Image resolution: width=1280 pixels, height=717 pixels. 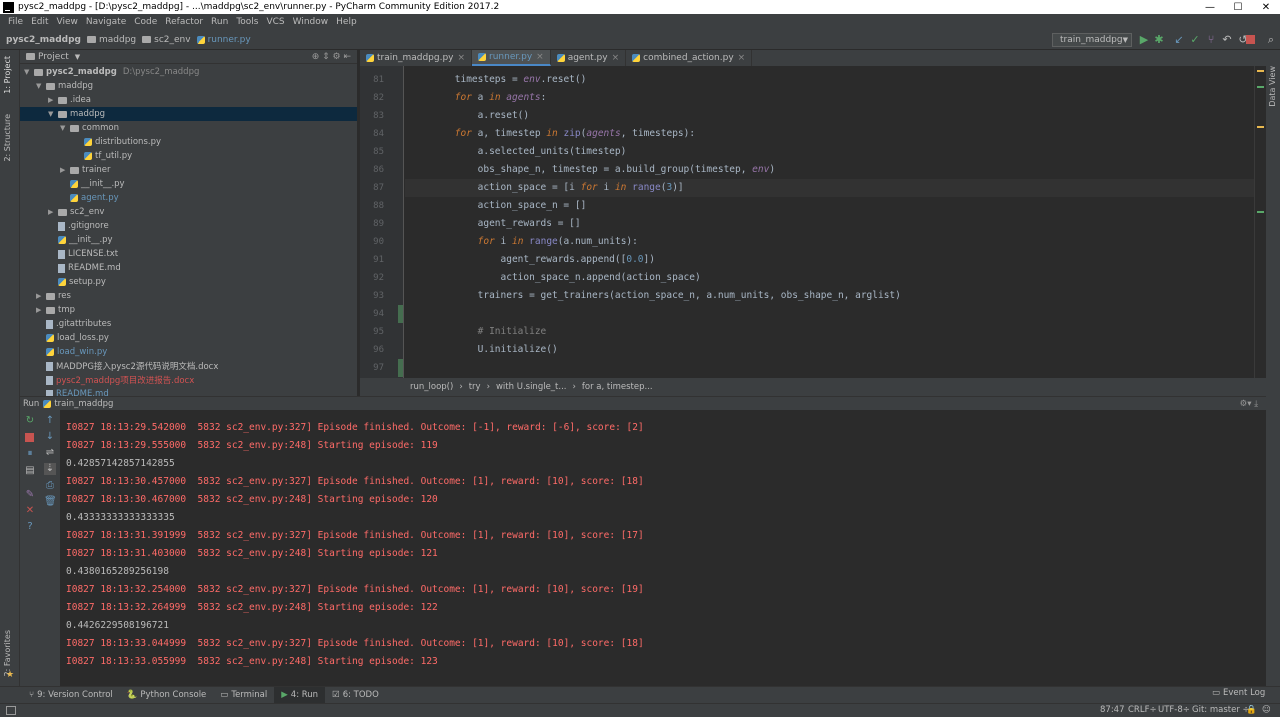 What do you see at coordinates (431, 387) in the screenshot?
I see `breadcrumb-item: run_loop()` at bounding box center [431, 387].